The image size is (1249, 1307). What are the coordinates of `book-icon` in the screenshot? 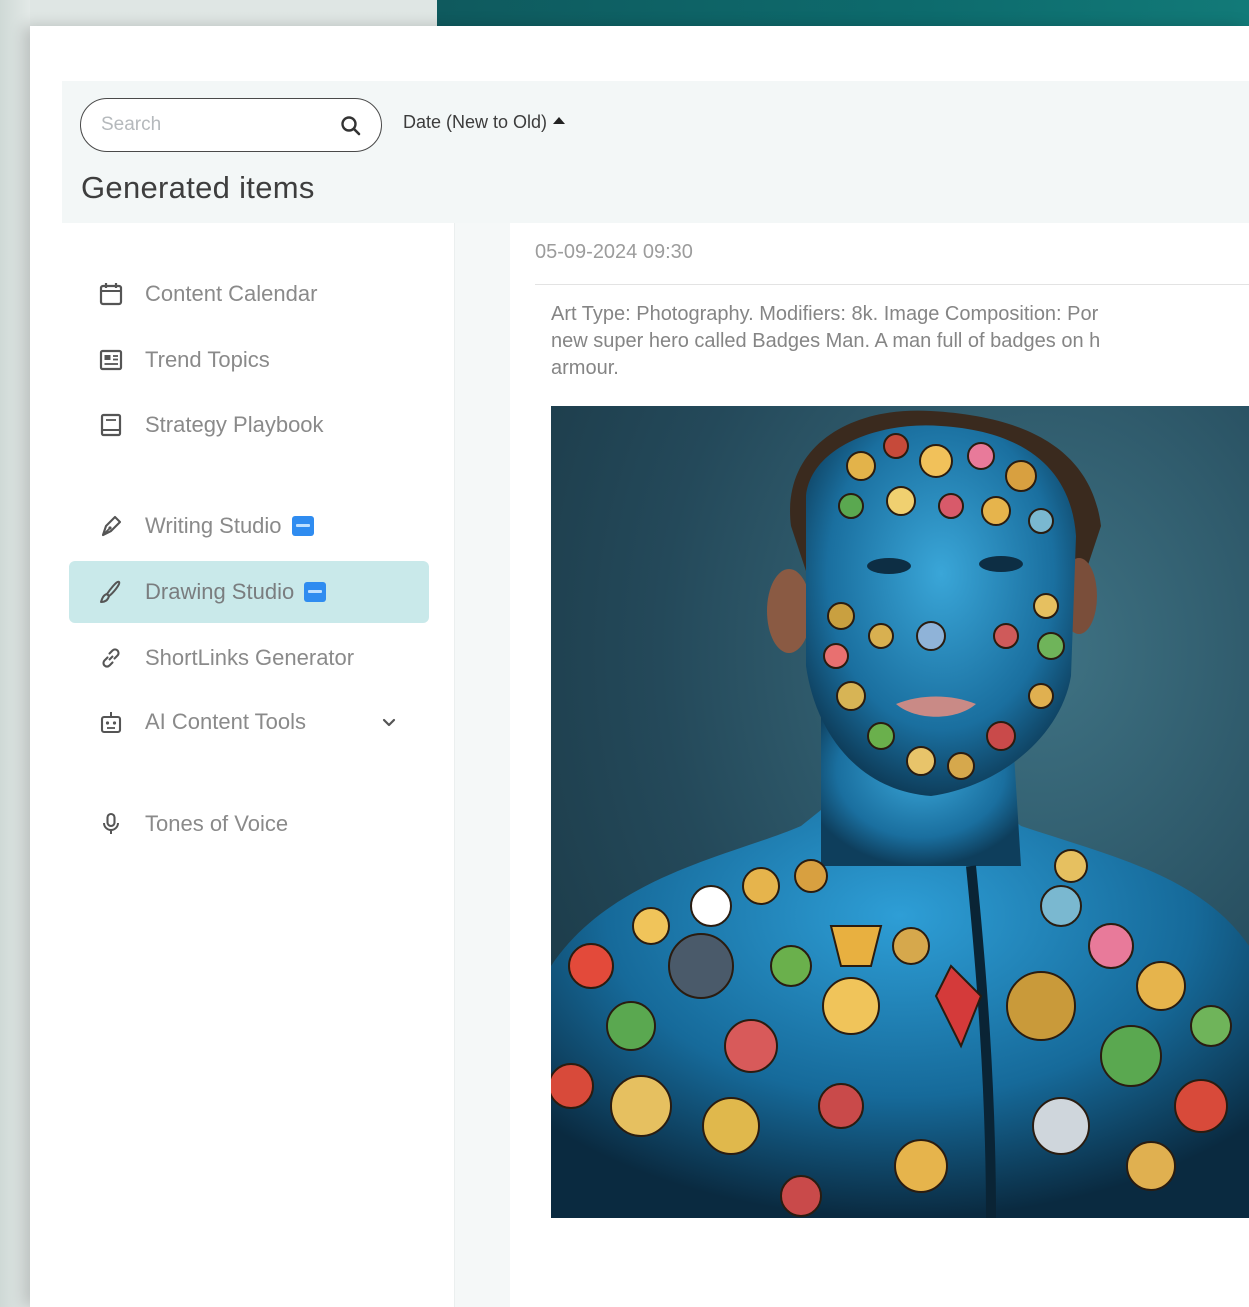 It's located at (111, 425).